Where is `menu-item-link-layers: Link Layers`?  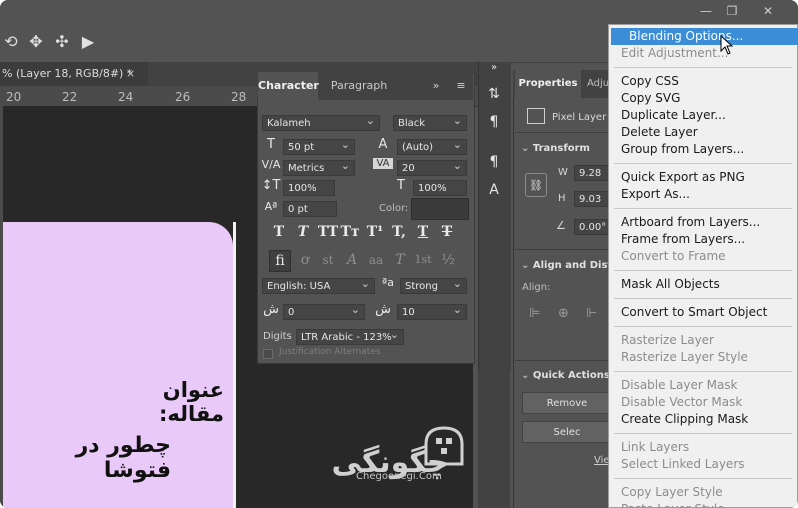 menu-item-link-layers: Link Layers is located at coordinates (706, 447).